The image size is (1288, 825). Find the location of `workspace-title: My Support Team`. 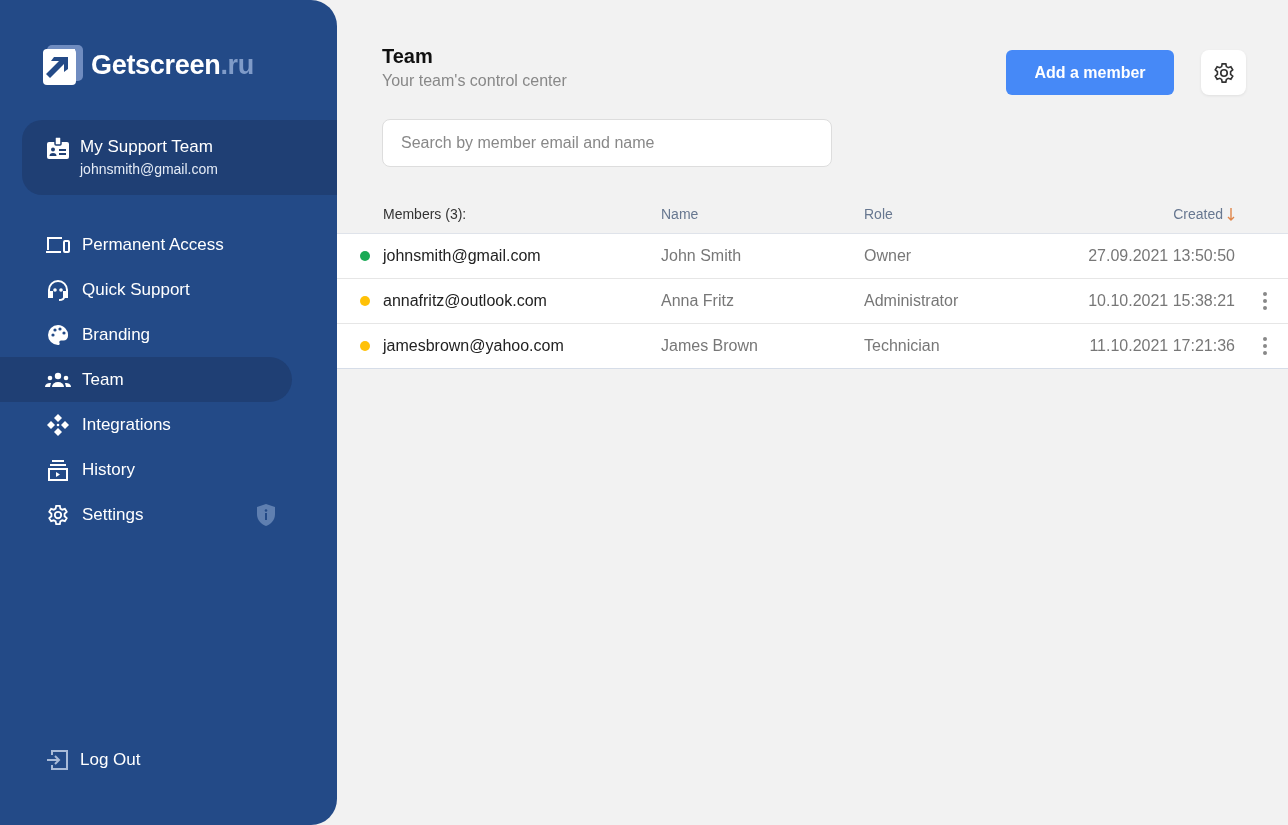

workspace-title: My Support Team is located at coordinates (147, 147).